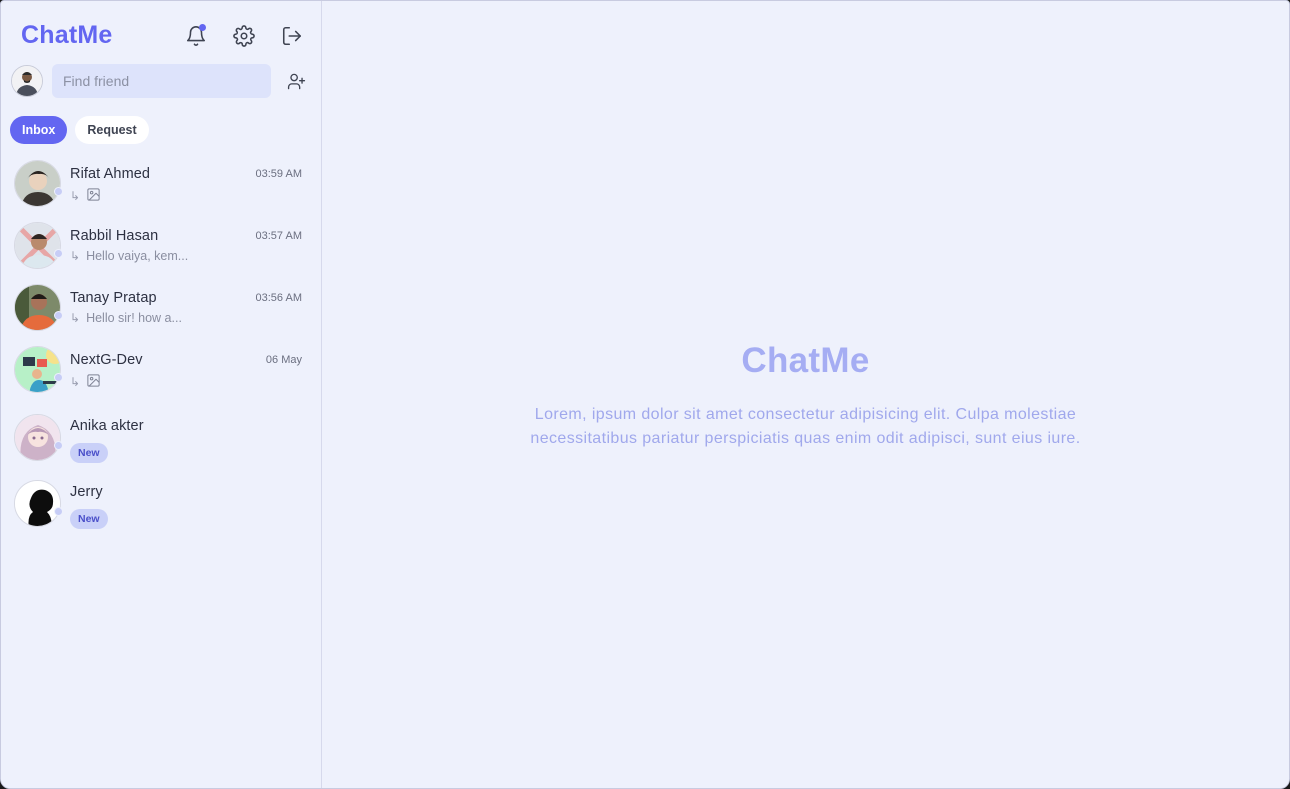 The width and height of the screenshot is (1290, 789). What do you see at coordinates (161, 504) in the screenshot?
I see `conversation-item: Jerry New` at bounding box center [161, 504].